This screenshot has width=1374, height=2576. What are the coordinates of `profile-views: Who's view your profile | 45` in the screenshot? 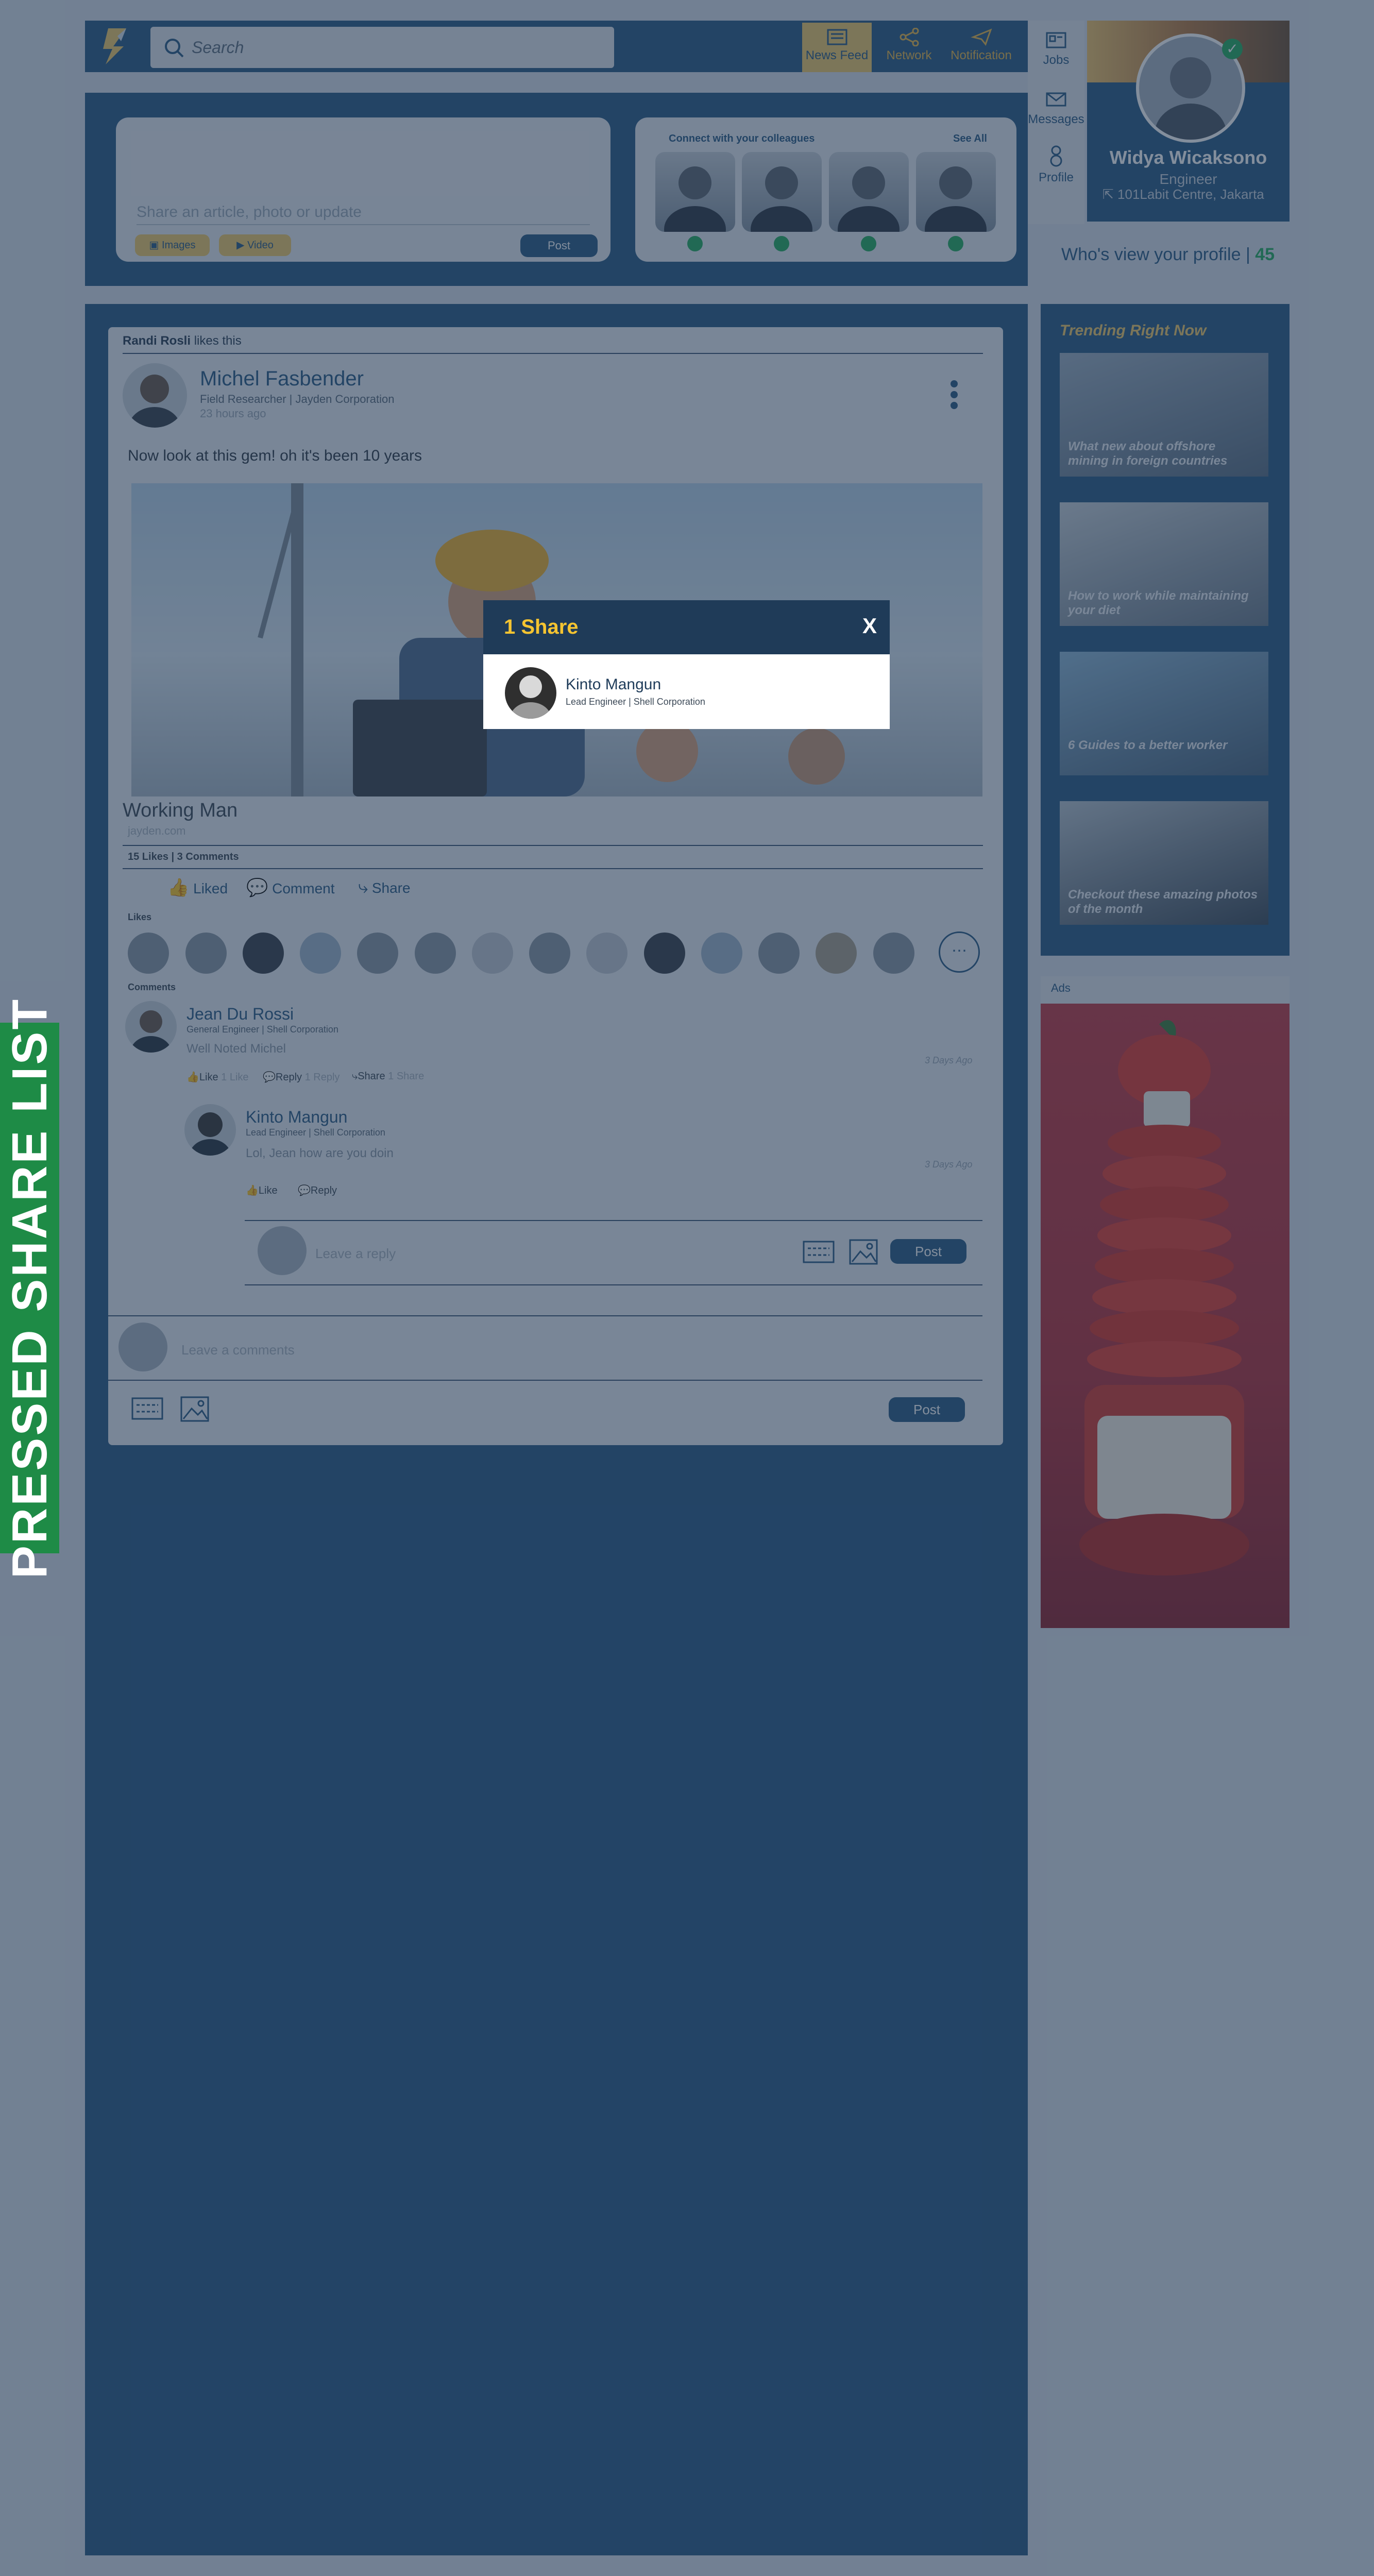 It's located at (1168, 255).